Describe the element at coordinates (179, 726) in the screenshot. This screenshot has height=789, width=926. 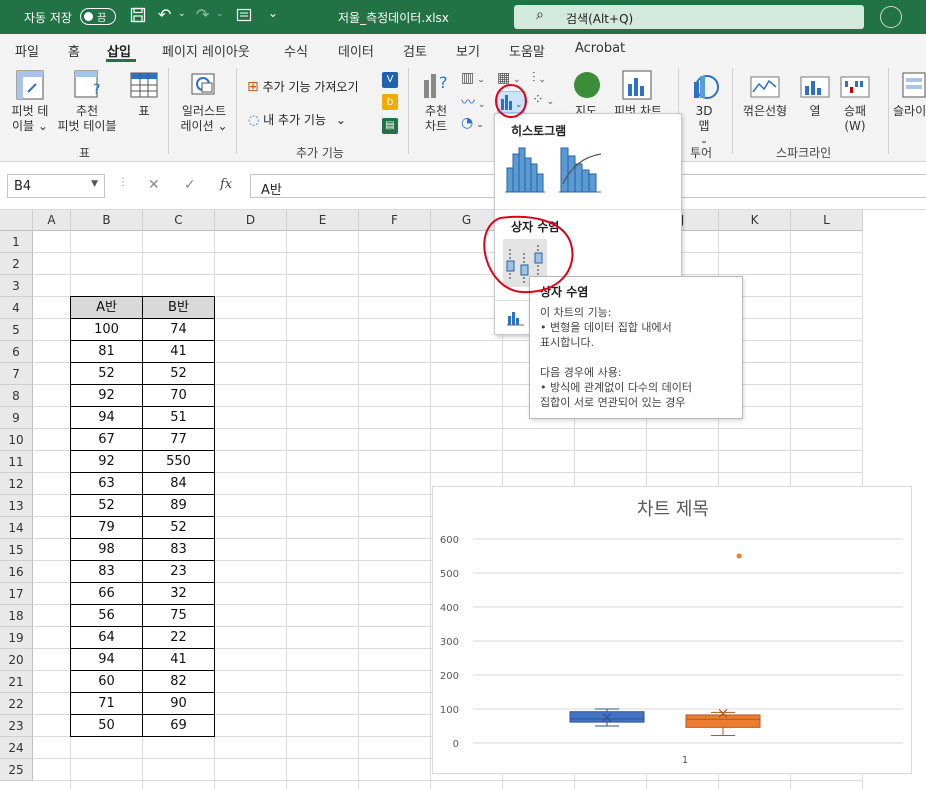
I see `table-cell: 69` at that location.